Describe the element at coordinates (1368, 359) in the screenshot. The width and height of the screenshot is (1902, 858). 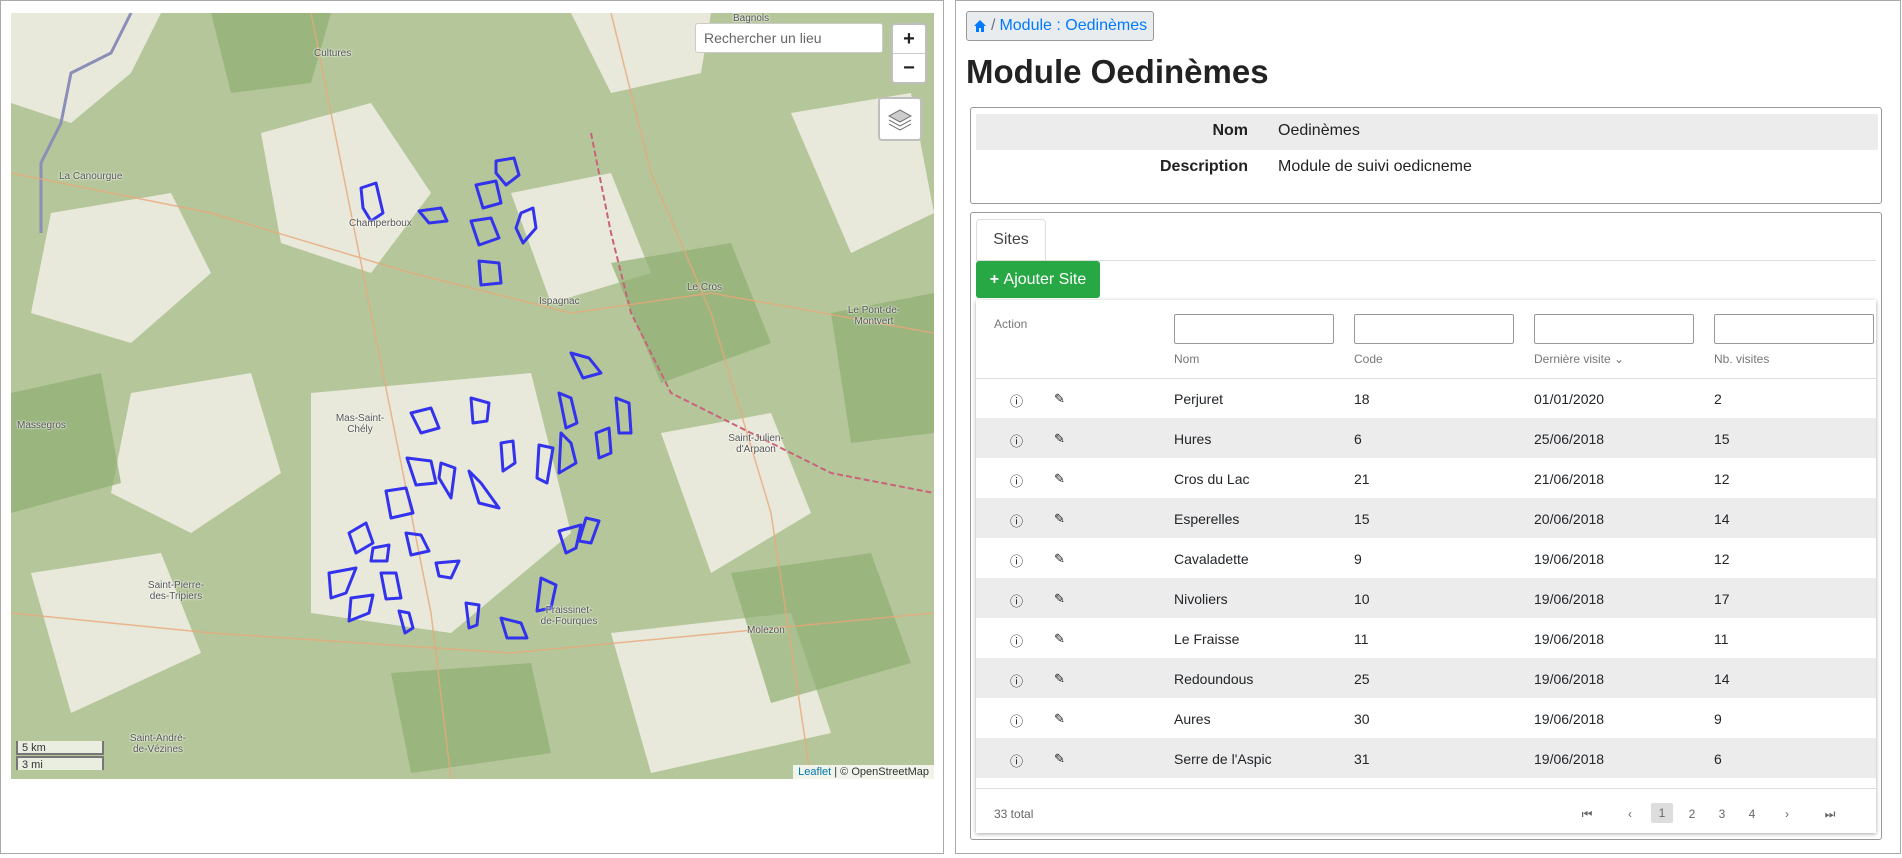
I see `header-code: Code` at that location.